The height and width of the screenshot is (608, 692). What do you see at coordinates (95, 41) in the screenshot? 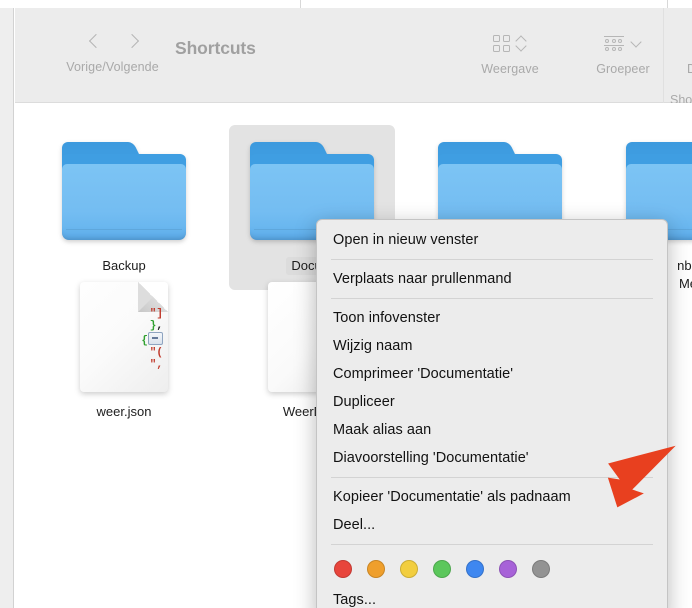
I see `chevron-left-icon` at bounding box center [95, 41].